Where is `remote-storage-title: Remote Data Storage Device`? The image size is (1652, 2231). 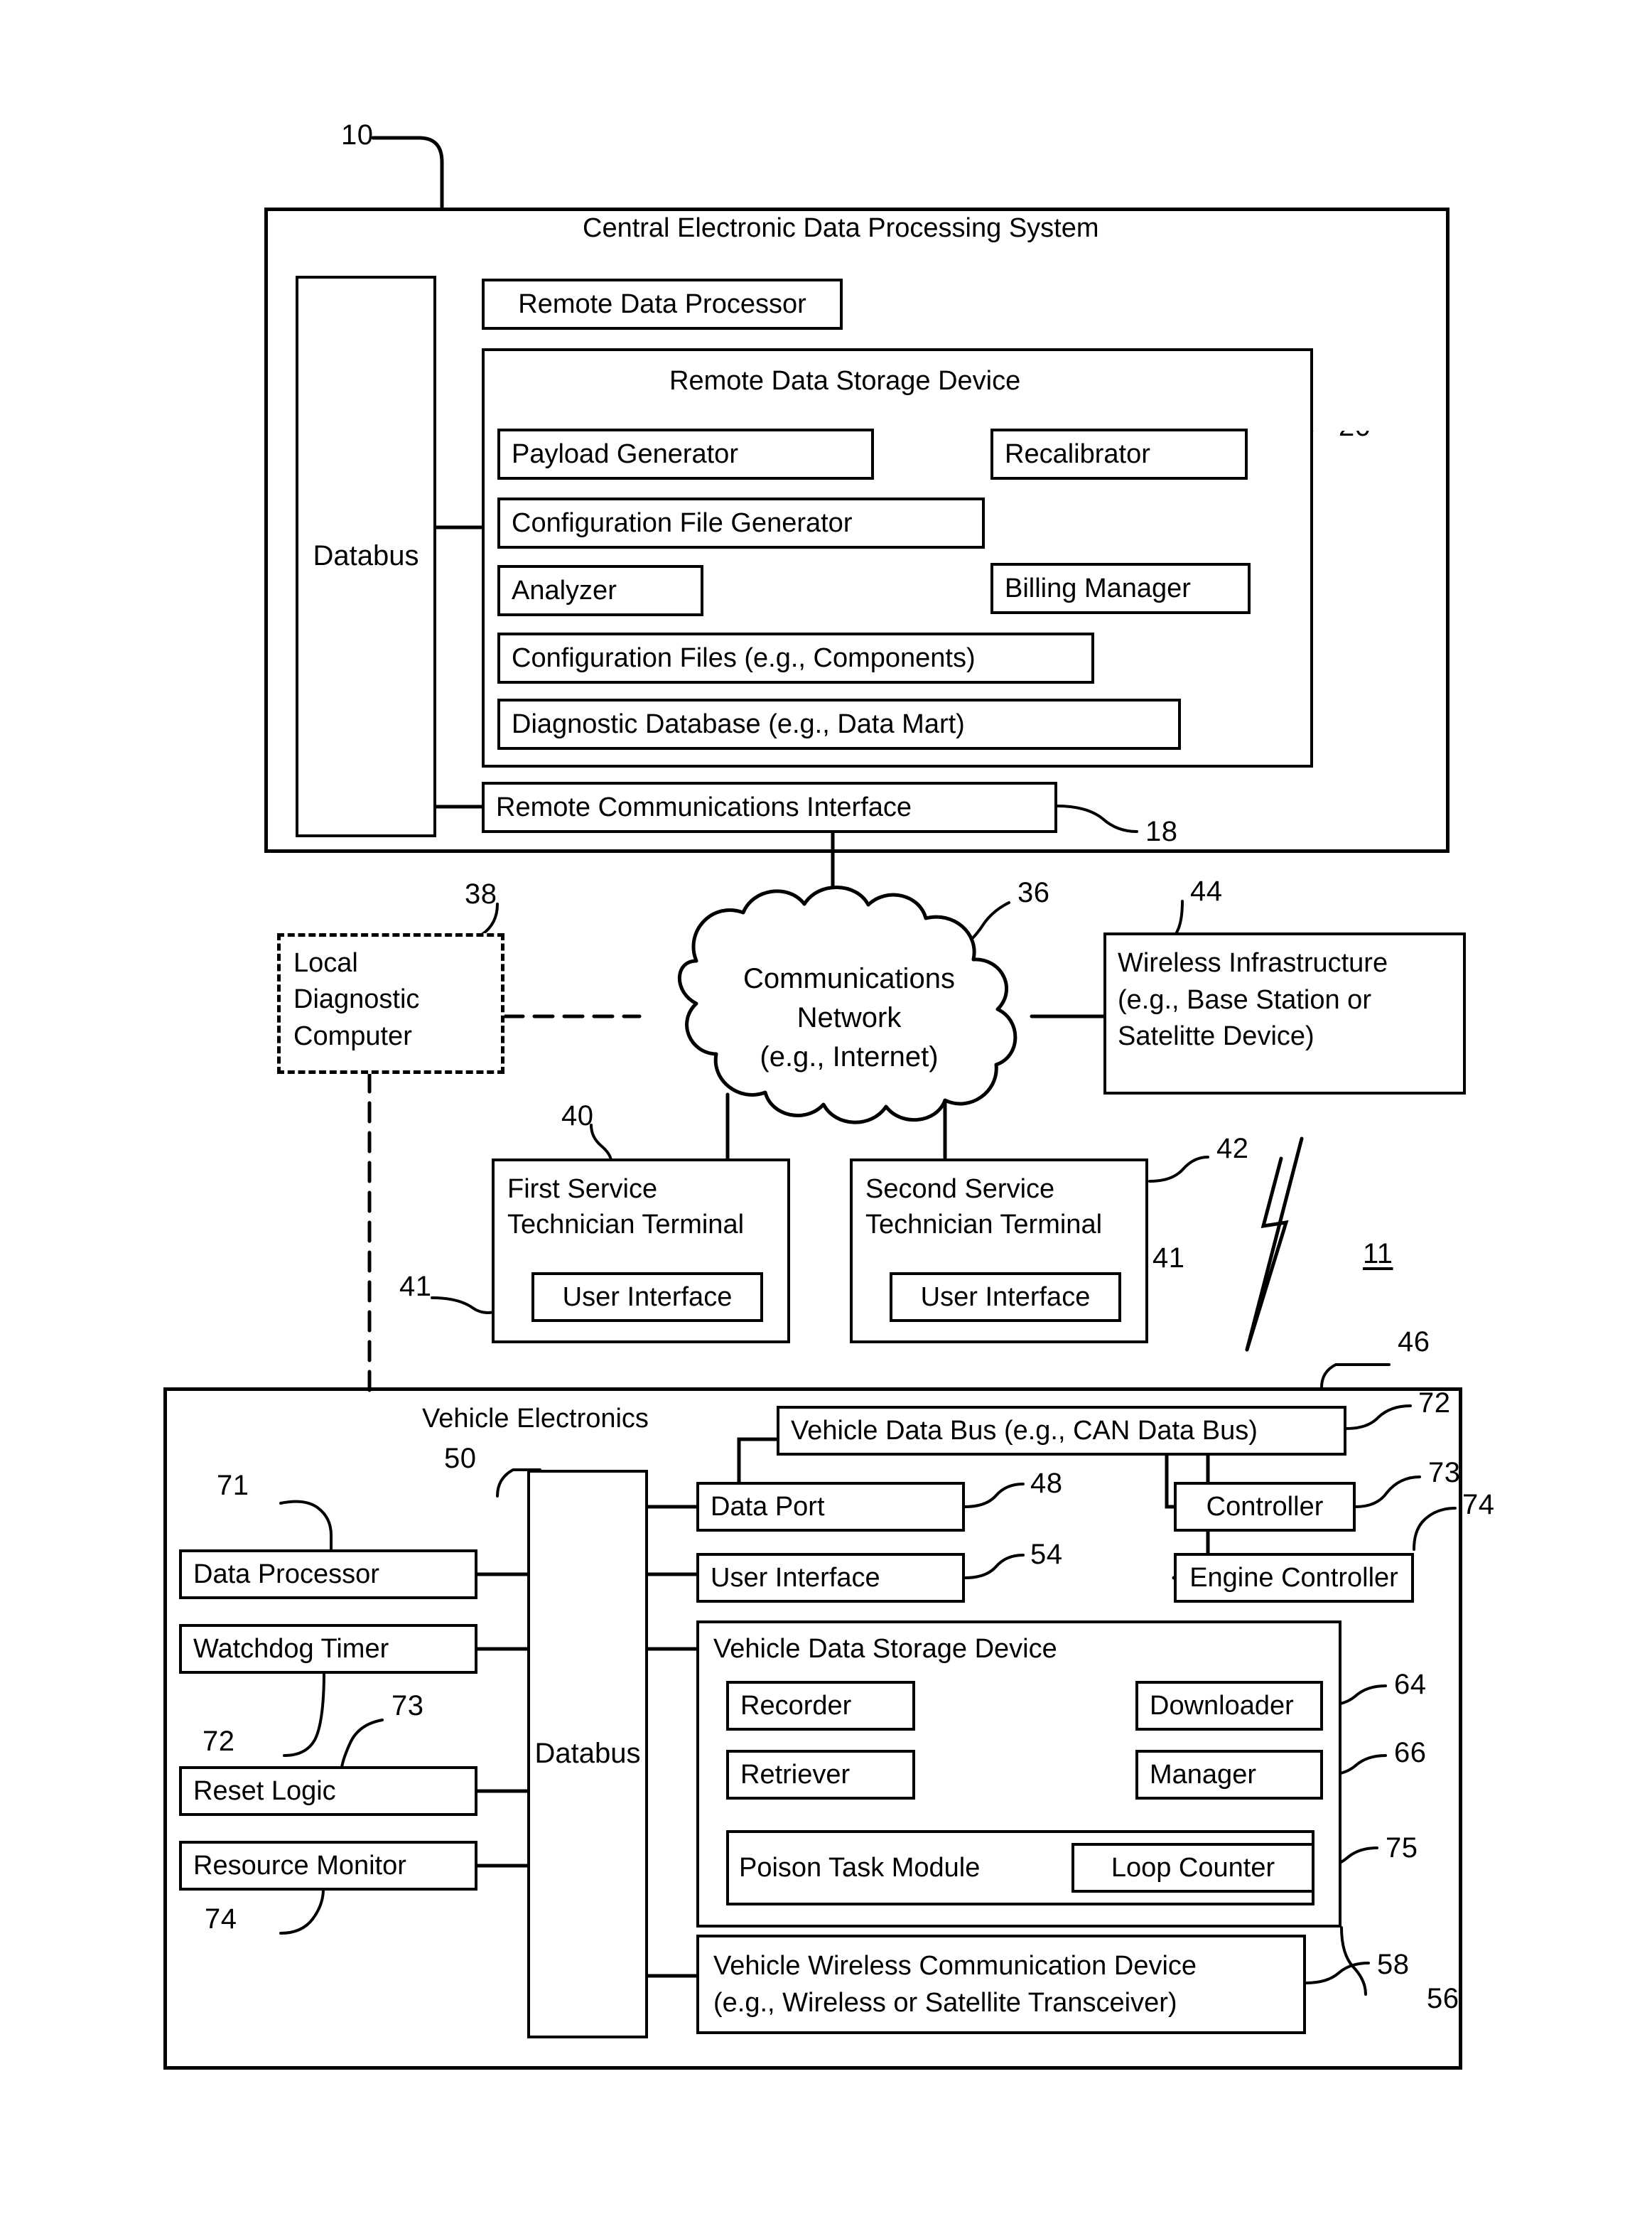
remote-storage-title: Remote Data Storage Device is located at coordinates (845, 381).